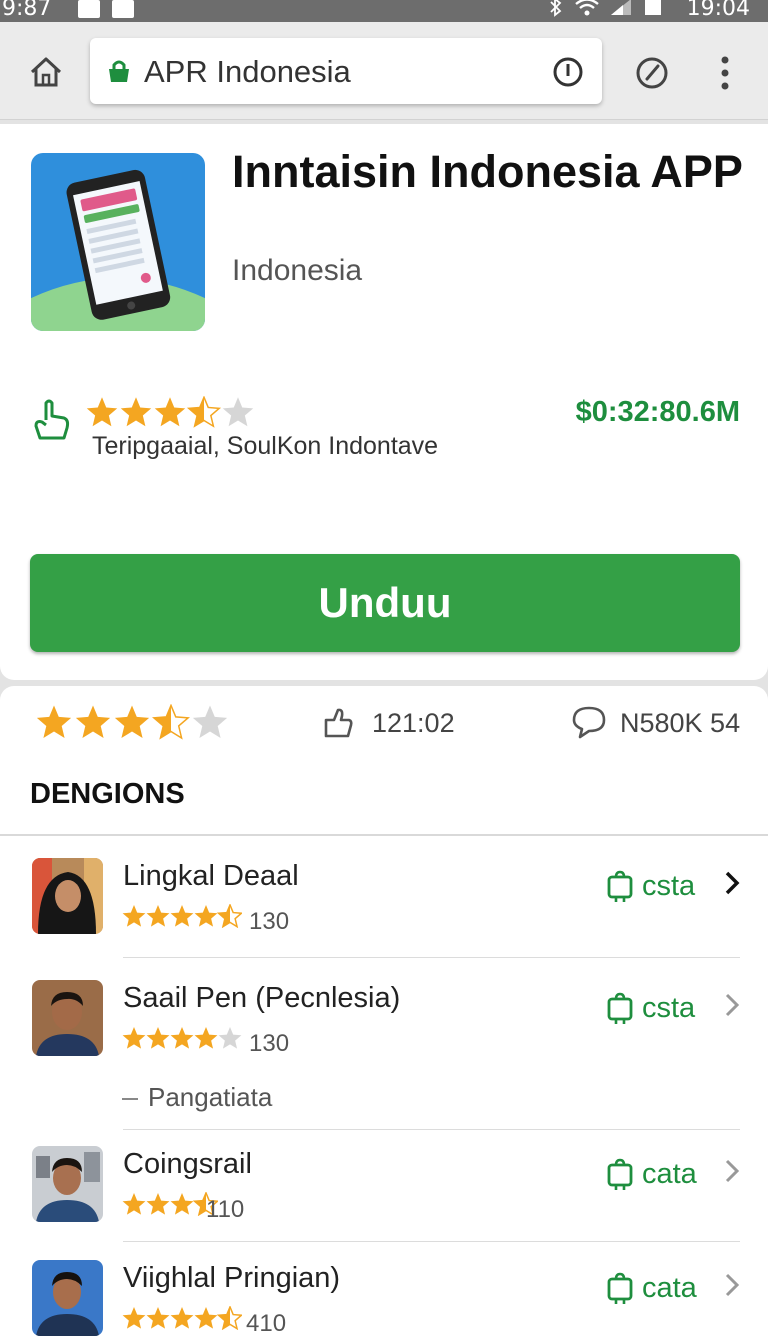  I want to click on group-label-text: Pangatiata, so click(210, 1097).